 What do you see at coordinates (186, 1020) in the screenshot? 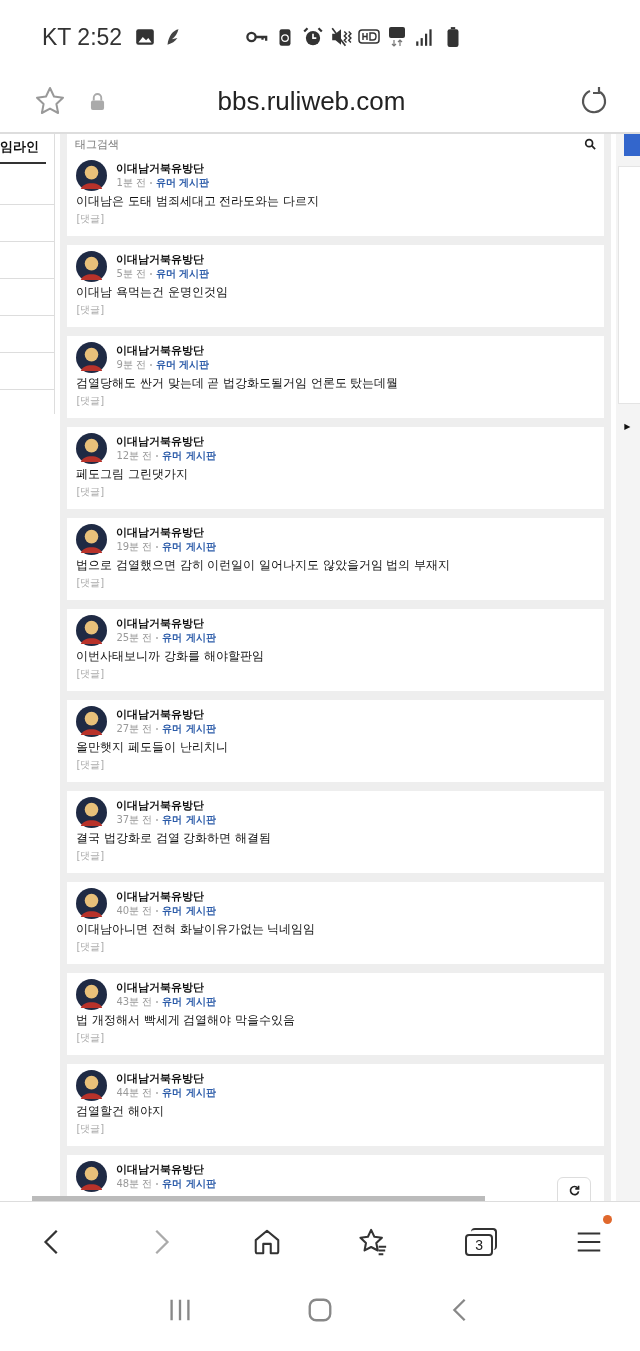
I see `comment-text: 법 개정해서 빡세게 검열해야 막을수있음` at bounding box center [186, 1020].